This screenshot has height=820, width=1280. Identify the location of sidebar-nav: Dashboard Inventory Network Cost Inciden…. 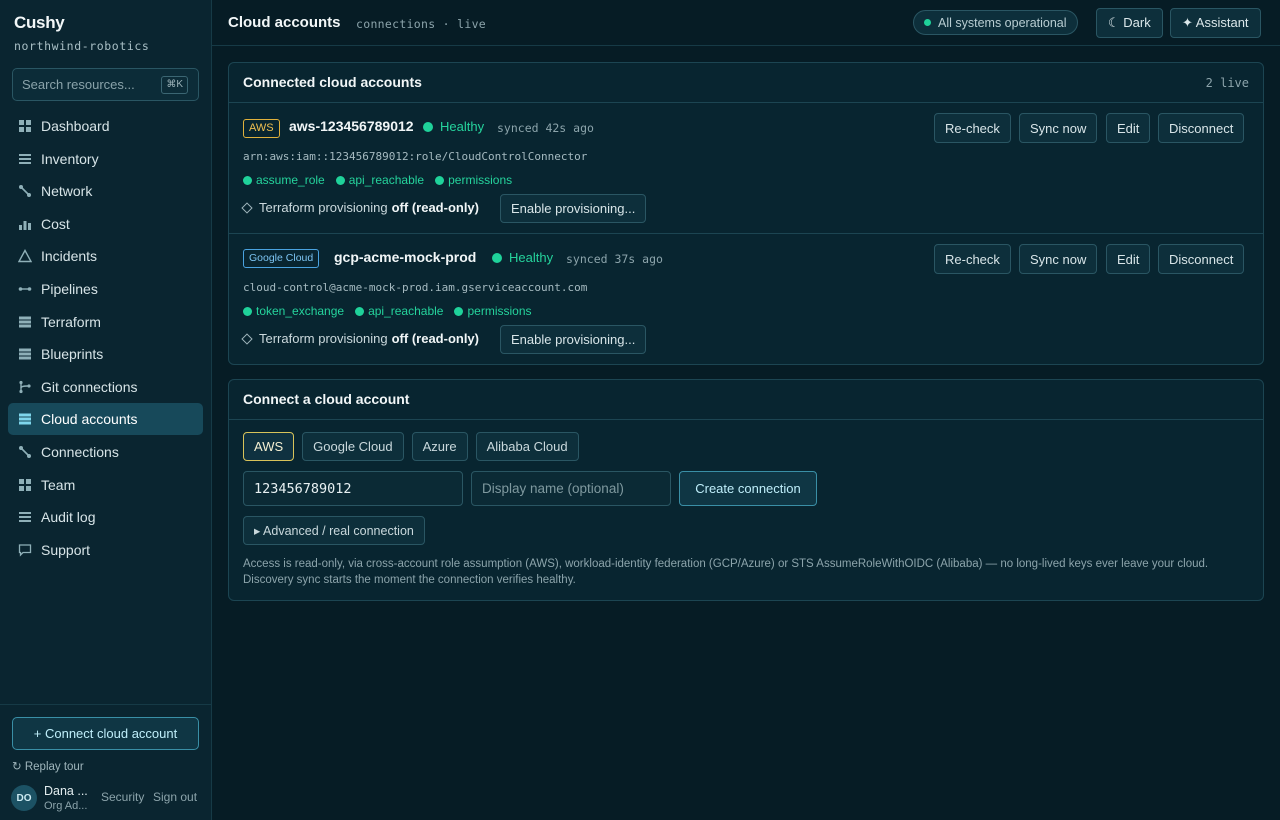
(105, 338).